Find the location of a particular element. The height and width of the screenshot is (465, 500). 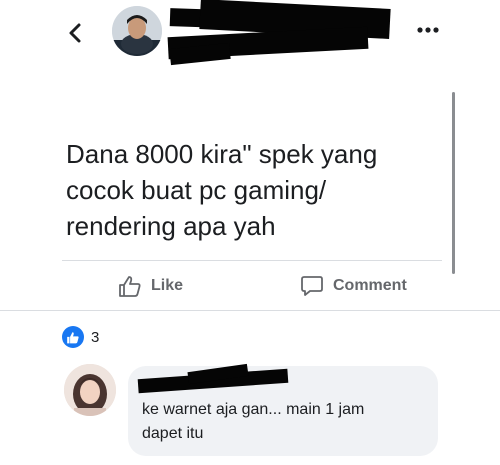

post-divider is located at coordinates (252, 260).